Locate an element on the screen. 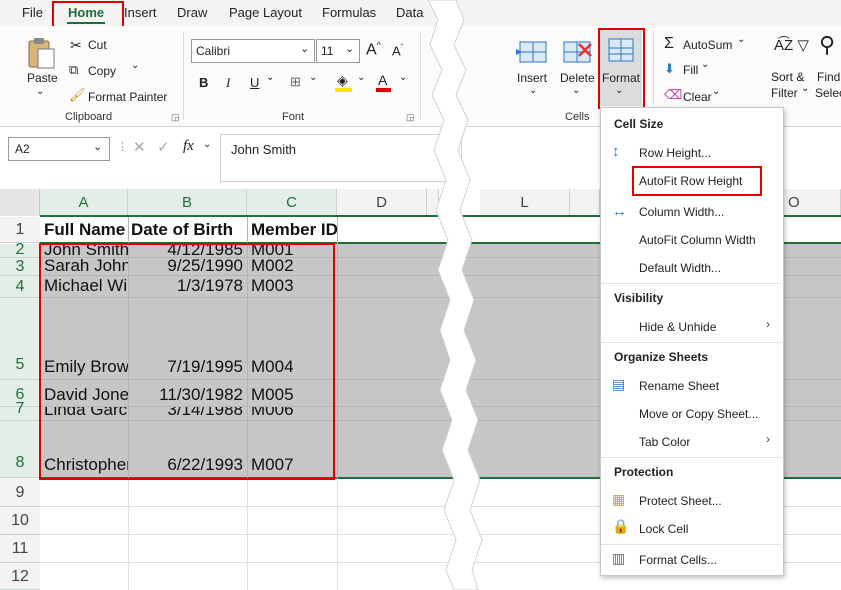 Image resolution: width=841 pixels, height=590 pixels. row-header-12: 12 is located at coordinates (20, 576).